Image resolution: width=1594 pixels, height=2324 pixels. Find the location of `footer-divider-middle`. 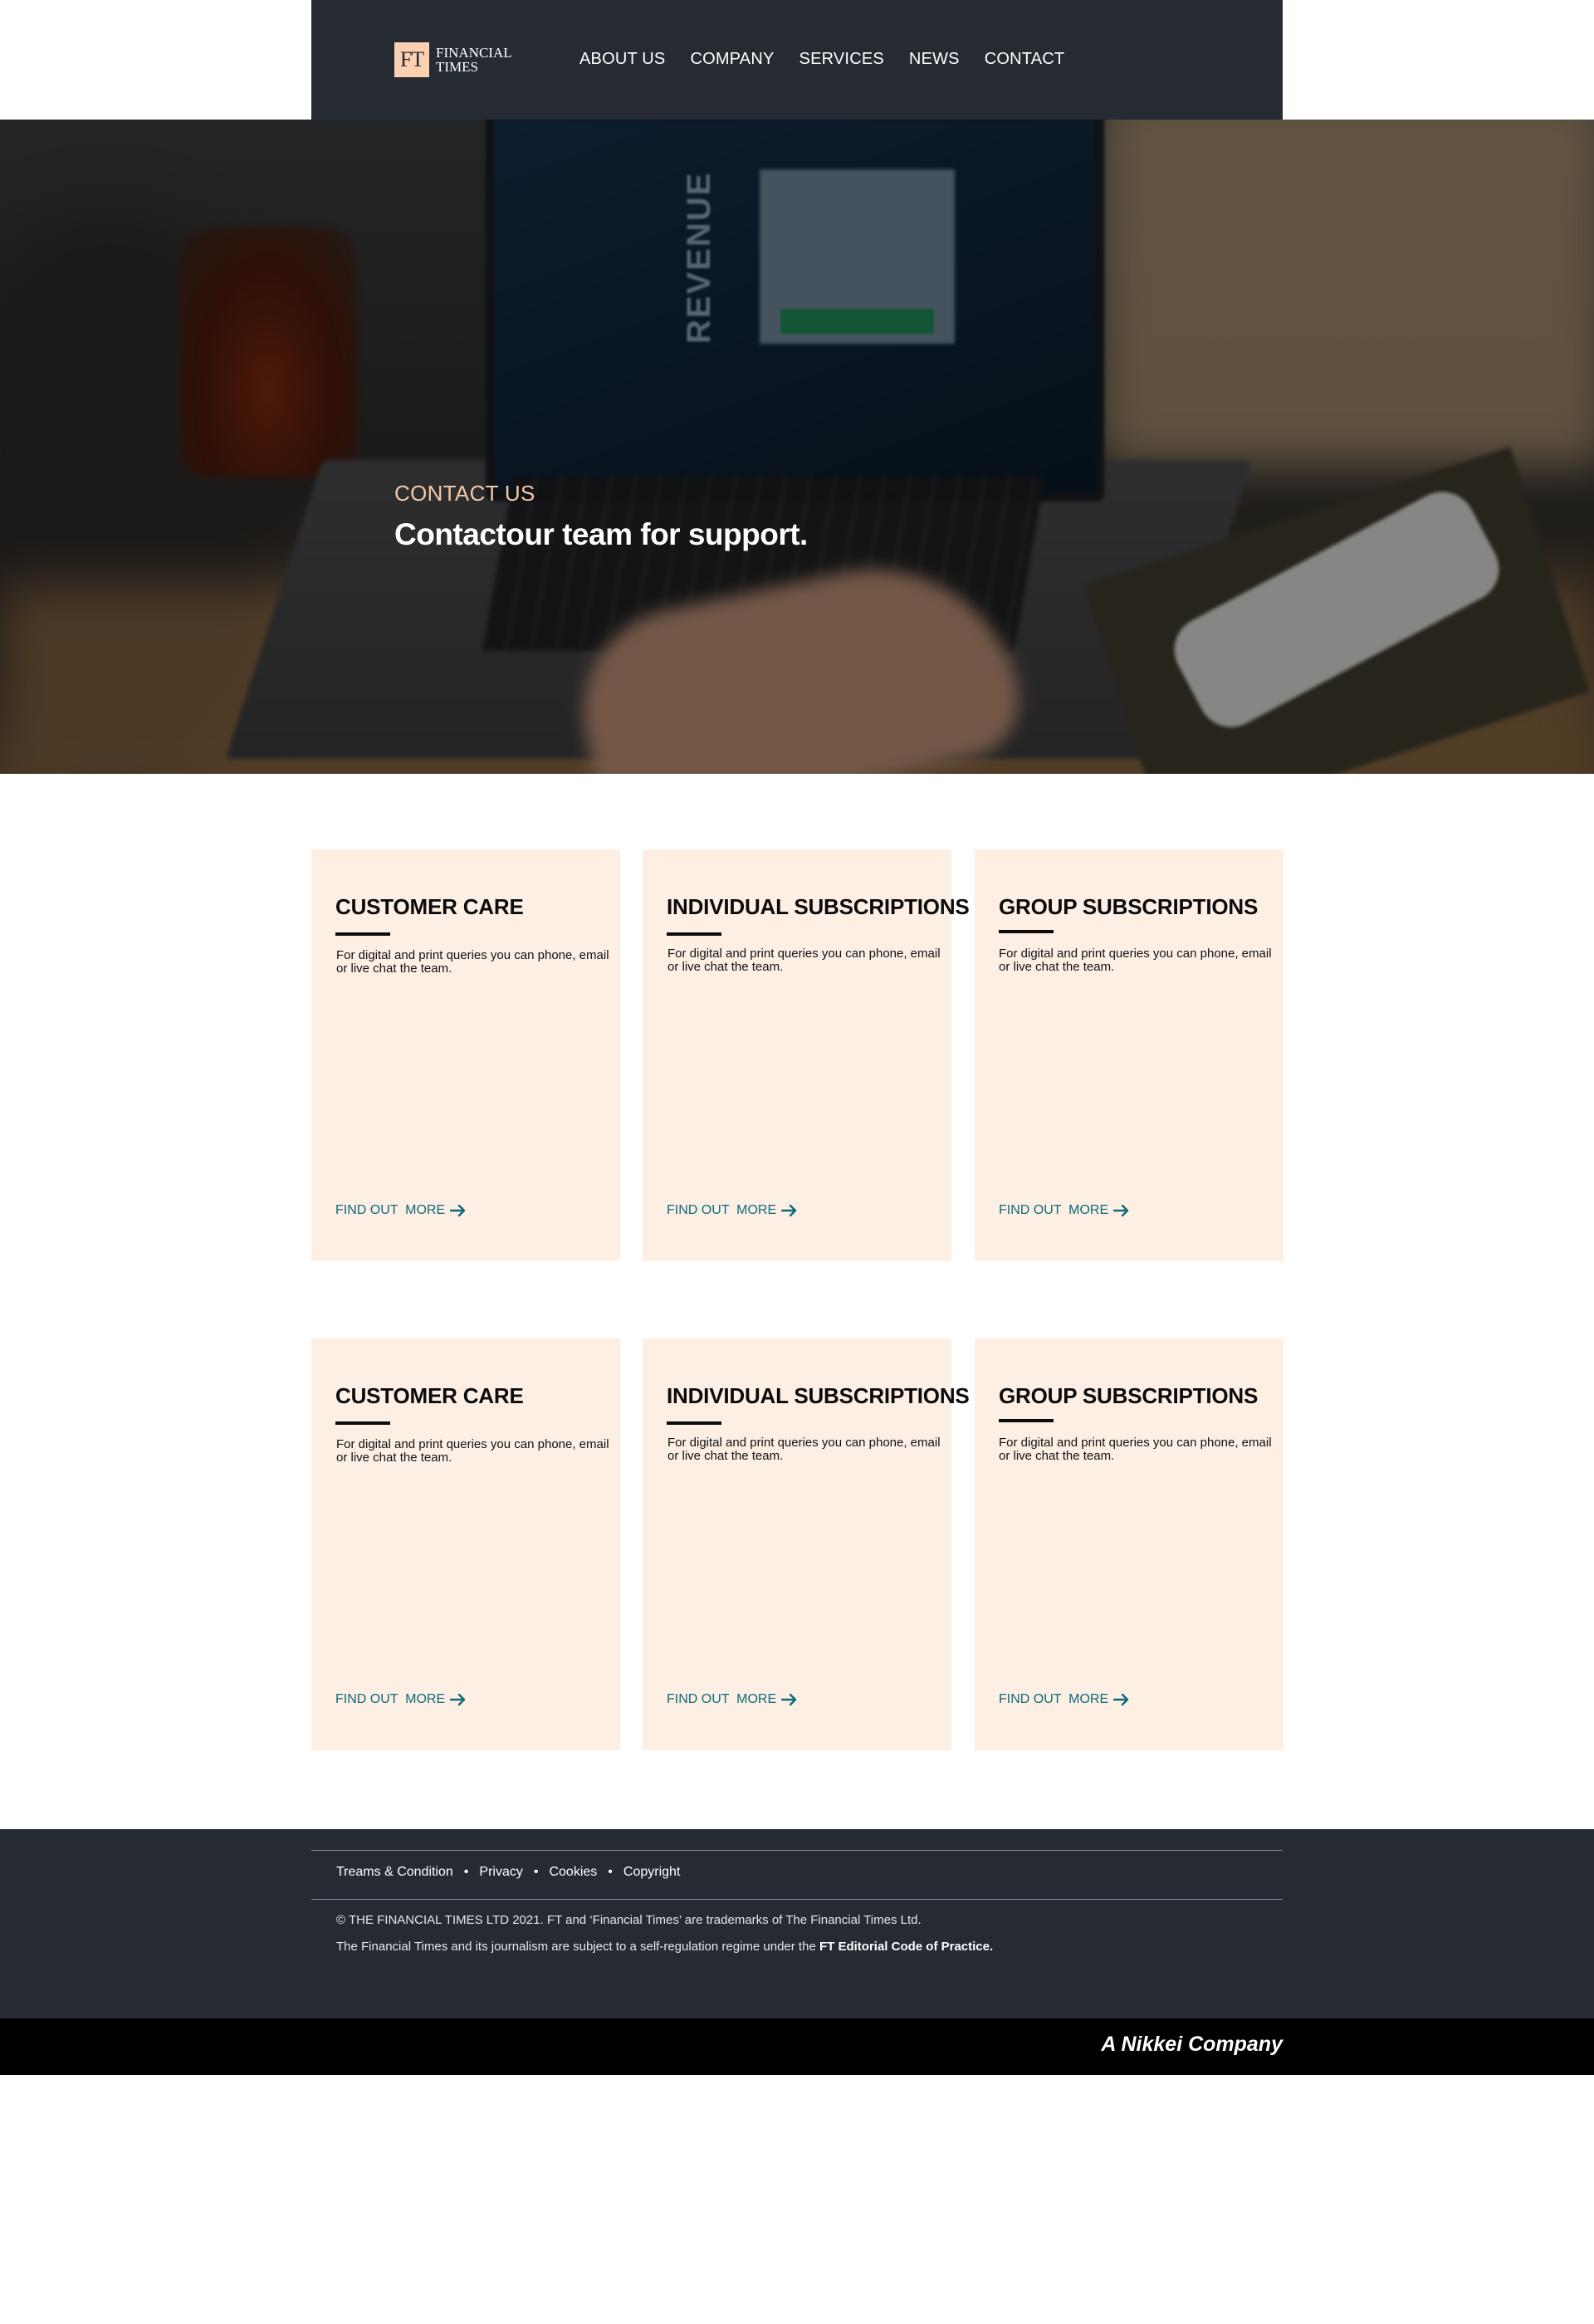

footer-divider-middle is located at coordinates (797, 1899).